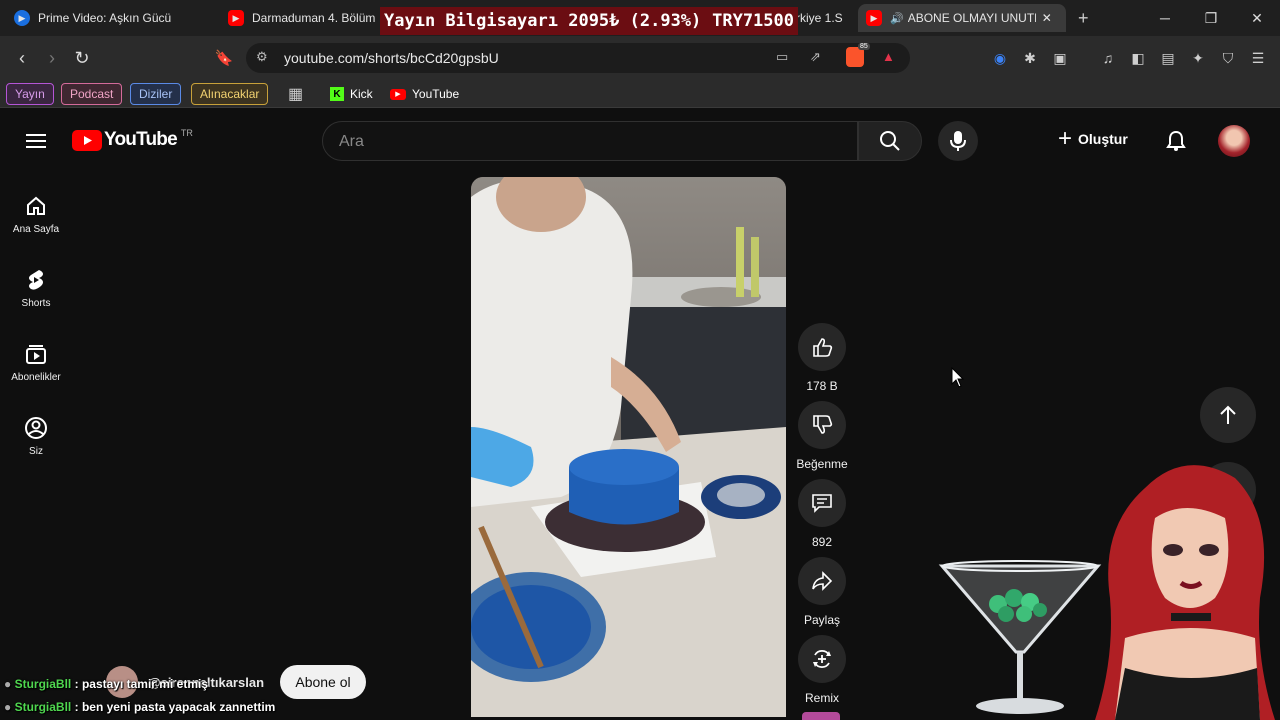 The height and width of the screenshot is (720, 1280). What do you see at coordinates (855, 57) in the screenshot?
I see `brave-shield-icon` at bounding box center [855, 57].